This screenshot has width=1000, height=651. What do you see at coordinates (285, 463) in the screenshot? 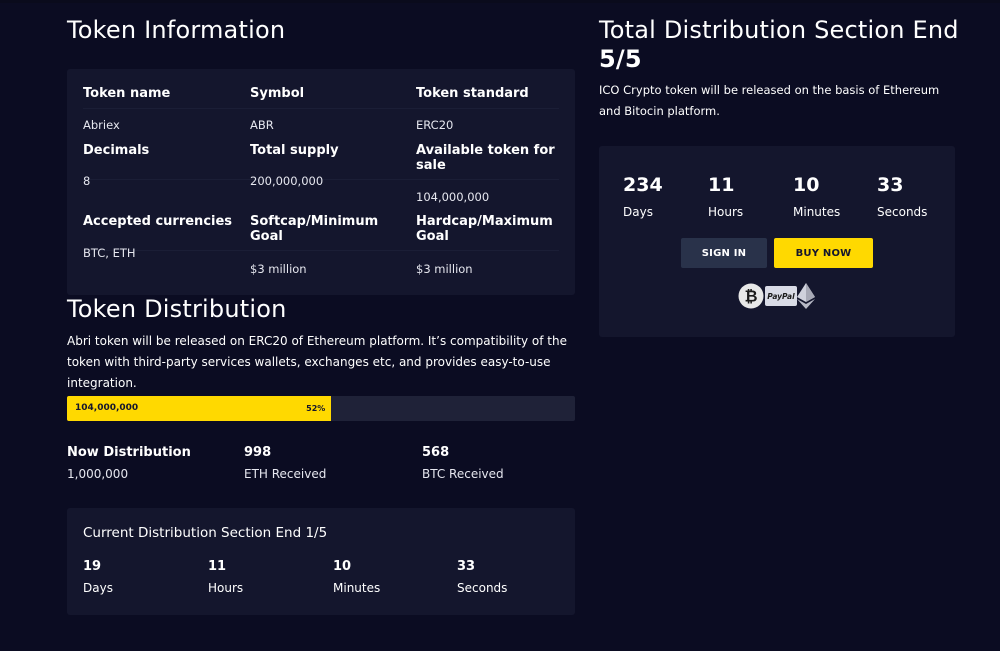
I see `stat-eth-received: 998 ETH Received` at bounding box center [285, 463].